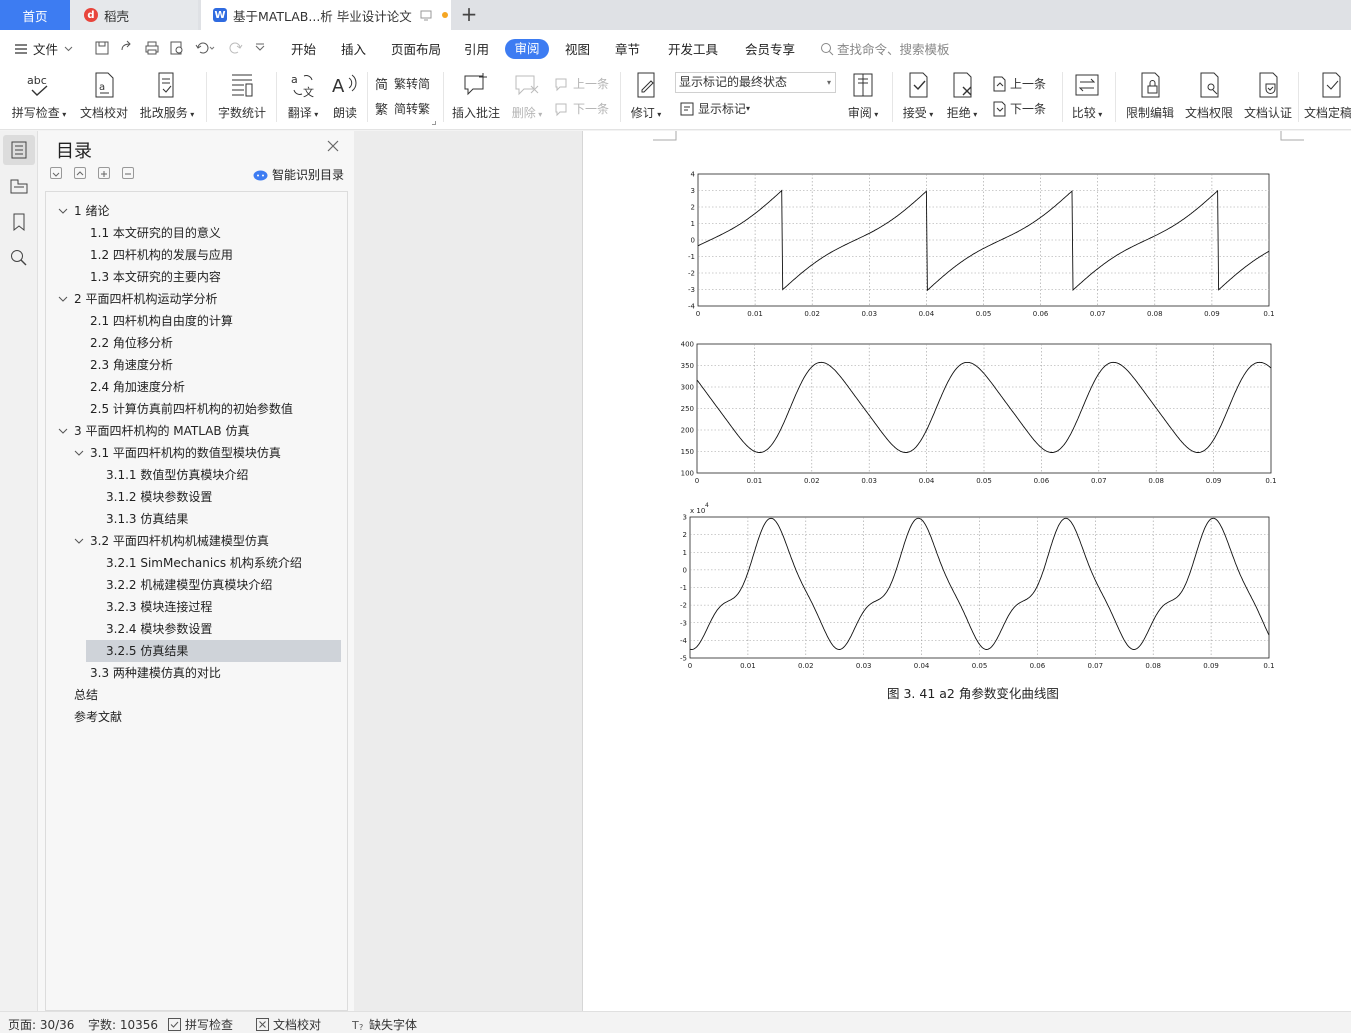 The width and height of the screenshot is (1351, 1033). Describe the element at coordinates (204, 563) in the screenshot. I see `toc-item-label: 3.2.1 SimMechanics 机构系统介绍` at that location.